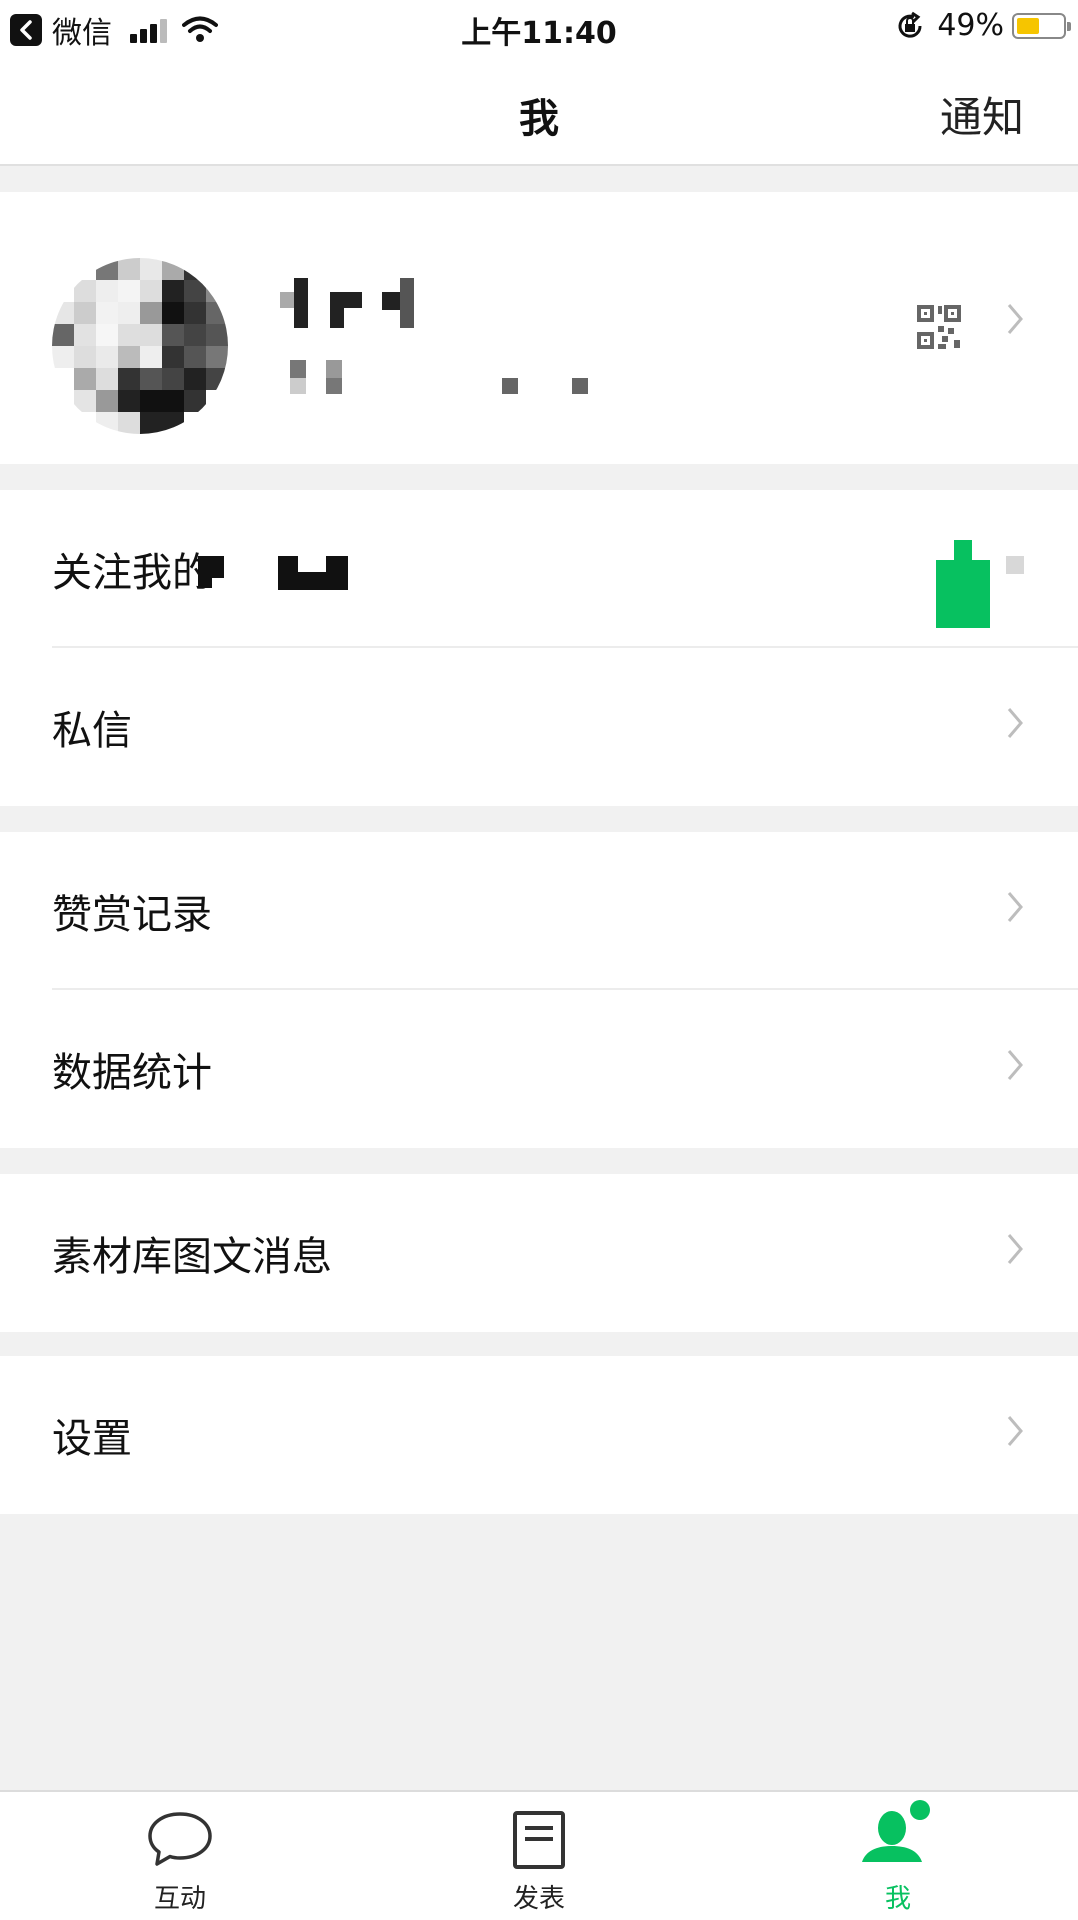 The width and height of the screenshot is (1078, 1920). Describe the element at coordinates (539, 28) in the screenshot. I see `status-bar: 微信 上午11:40 49%` at that location.